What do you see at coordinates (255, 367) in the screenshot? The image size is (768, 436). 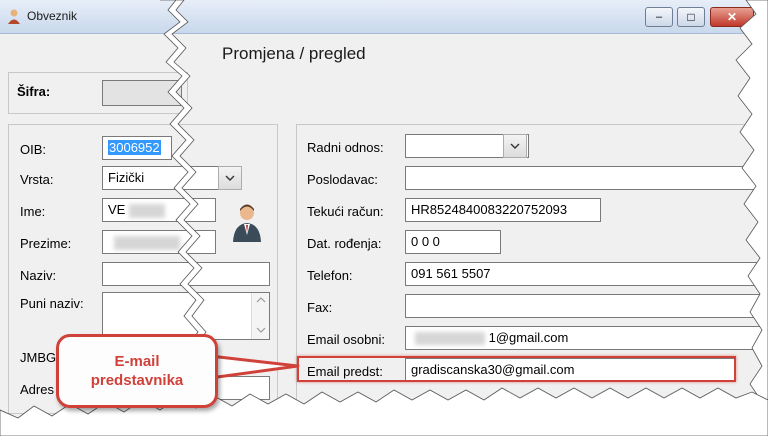 I see `callout-pointer` at bounding box center [255, 367].